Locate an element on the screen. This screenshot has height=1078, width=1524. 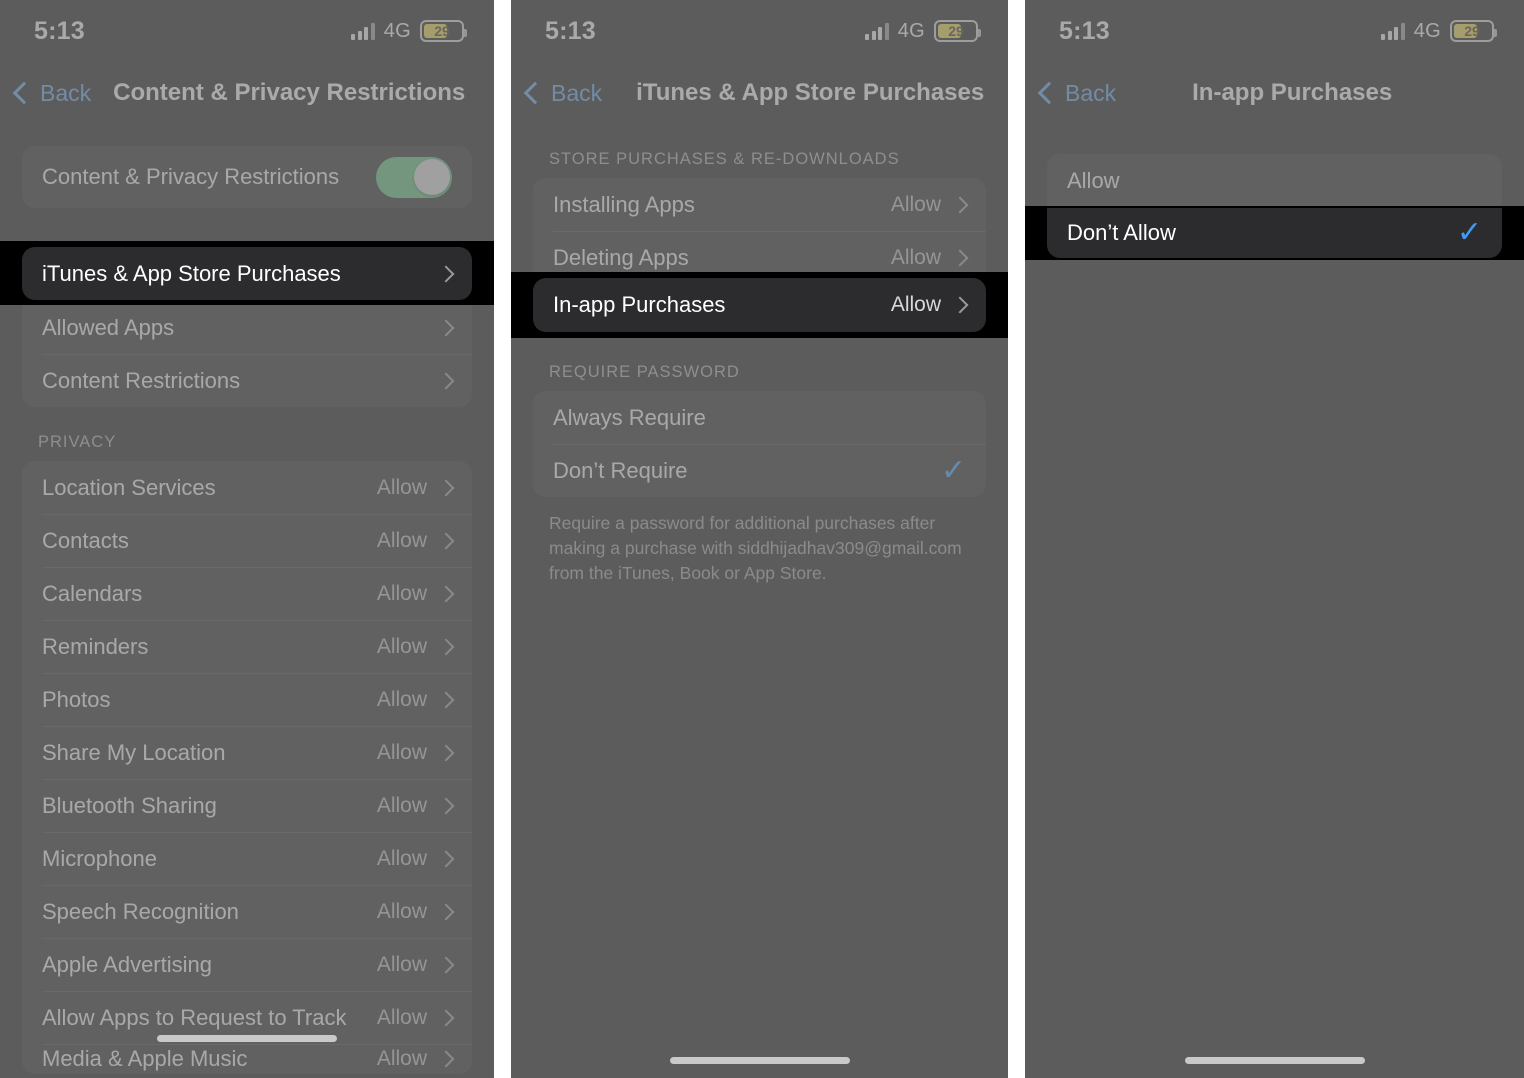
sidebar-item-content-restrictions: Content Restrictions is located at coordinates (247, 380).